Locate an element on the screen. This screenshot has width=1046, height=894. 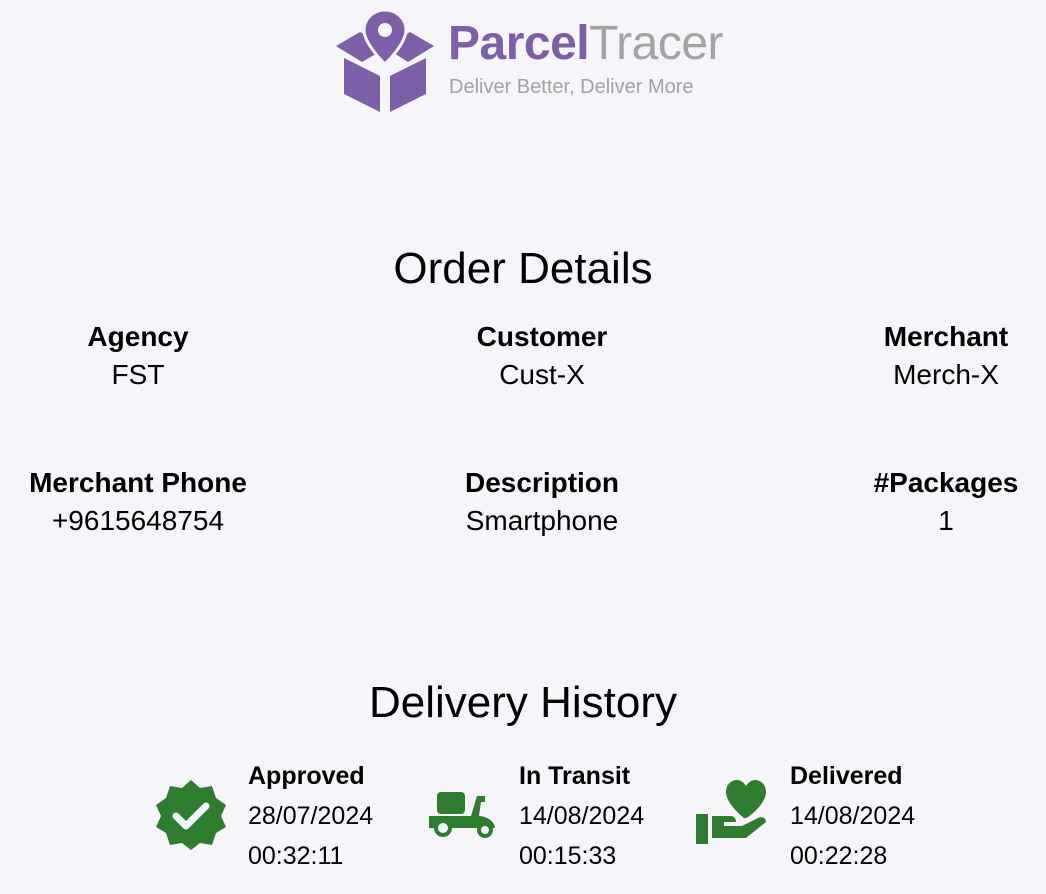
step-text: In Transit 14/08/2024 00:15:33 is located at coordinates (581, 816).